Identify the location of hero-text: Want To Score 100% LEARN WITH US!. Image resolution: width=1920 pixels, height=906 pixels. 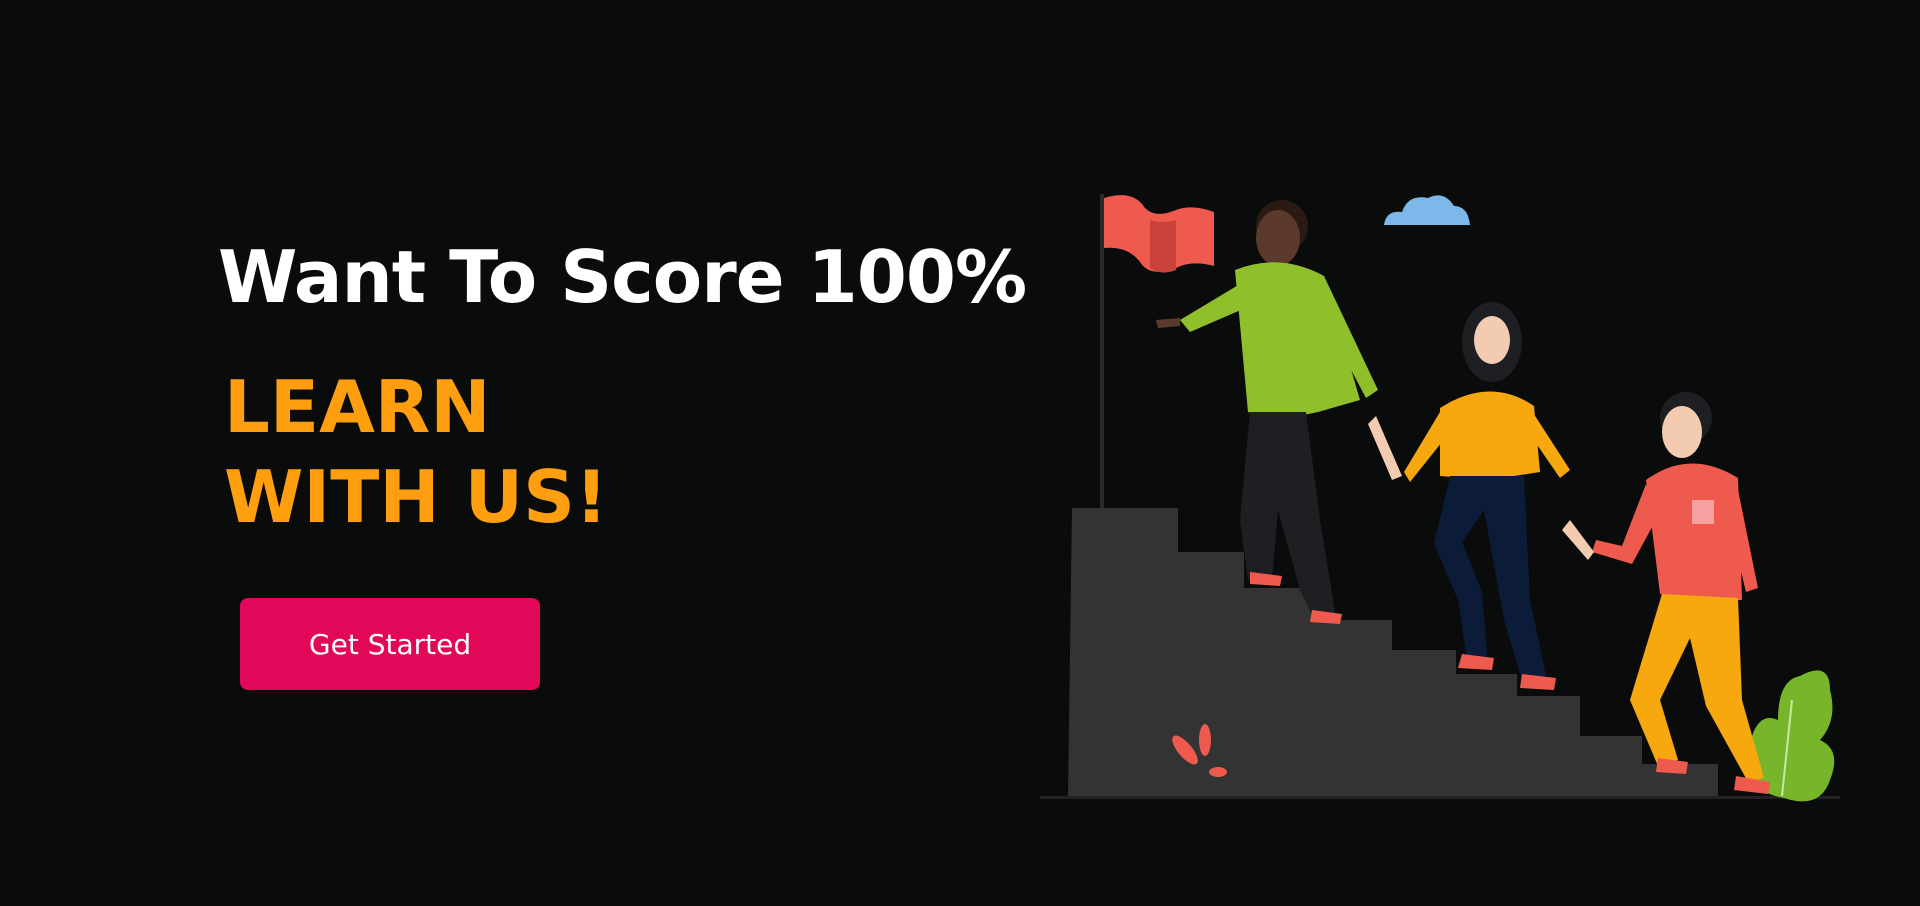
(622, 387).